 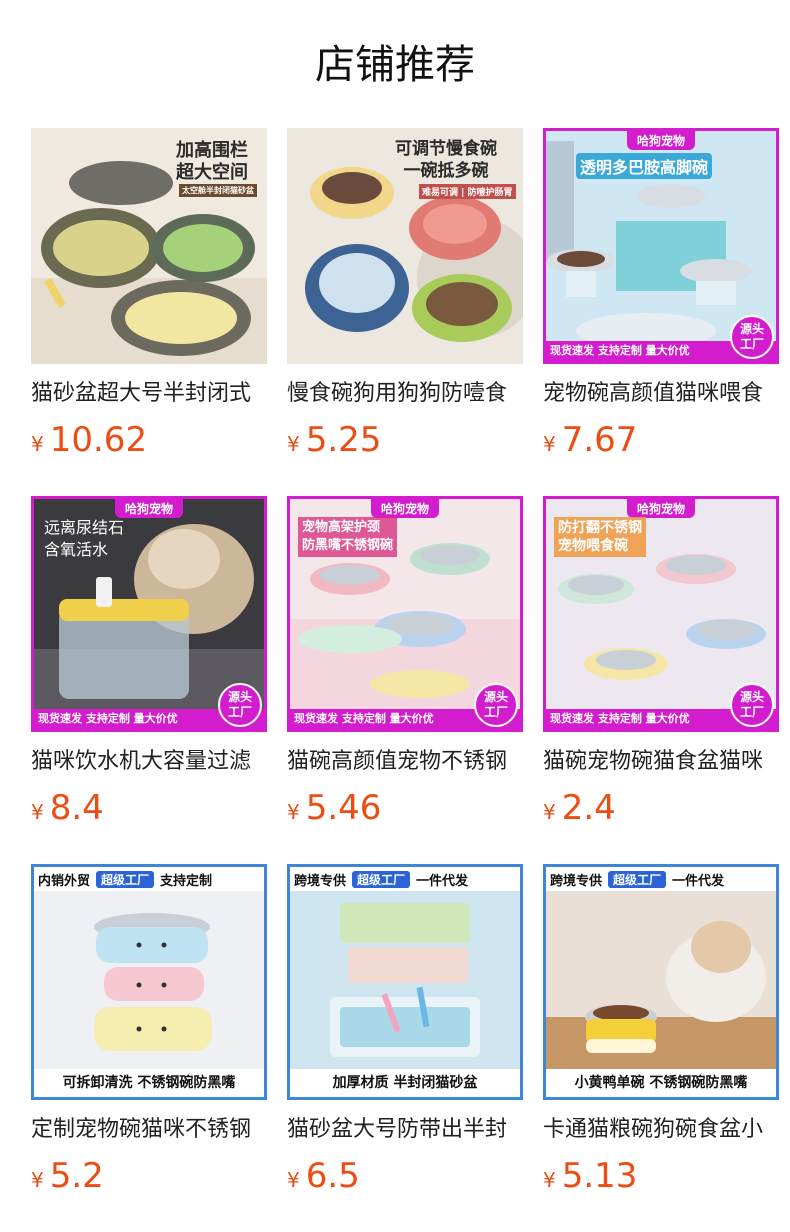 I want to click on image-headline: 远离尿结石 含氧活水, so click(x=84, y=538).